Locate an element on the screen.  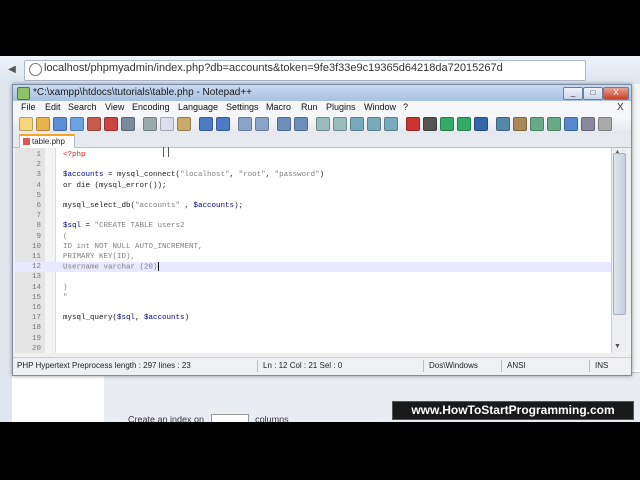
menu-edit: Edit is located at coordinates (53, 107).